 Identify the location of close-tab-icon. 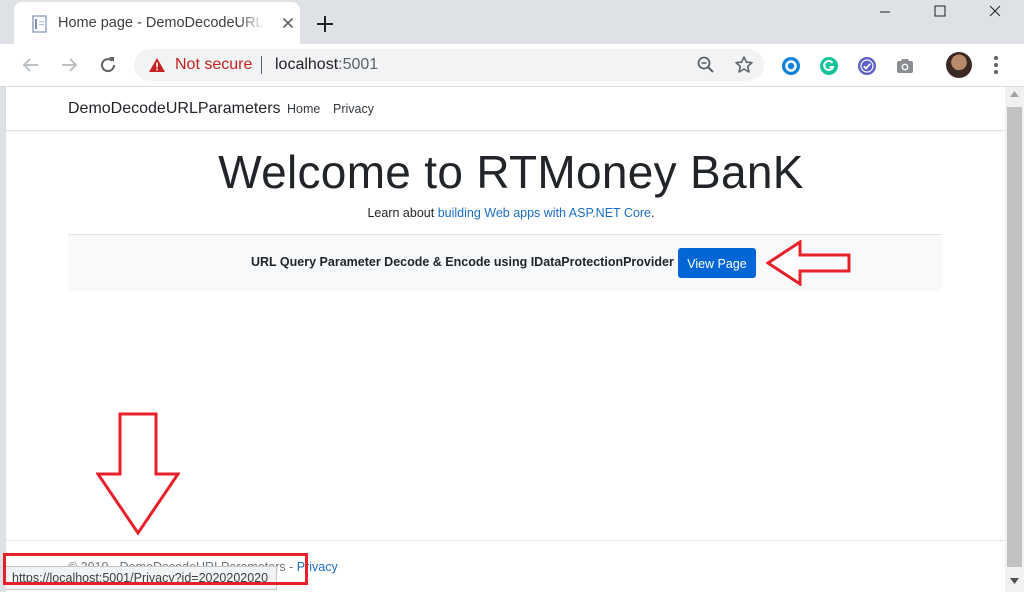
(288, 23).